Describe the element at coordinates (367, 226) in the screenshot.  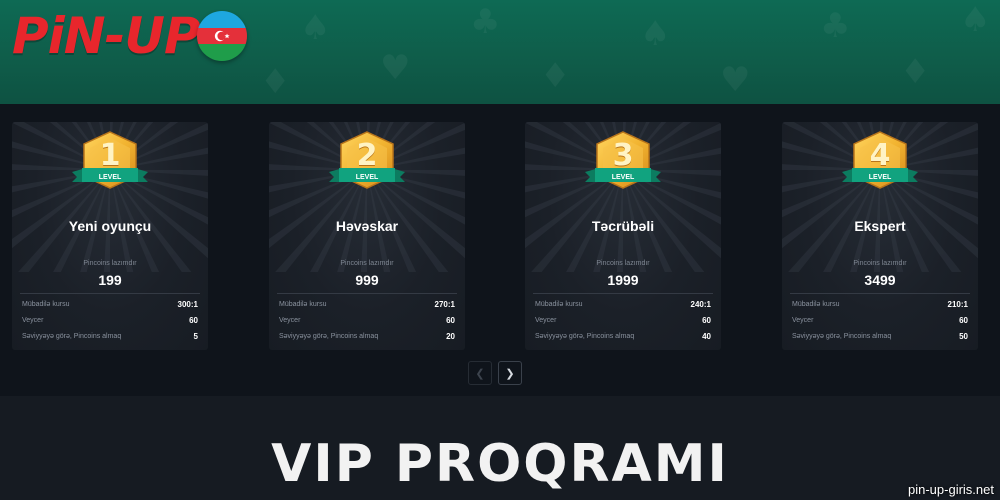
I see `level-title: Həvəskar` at that location.